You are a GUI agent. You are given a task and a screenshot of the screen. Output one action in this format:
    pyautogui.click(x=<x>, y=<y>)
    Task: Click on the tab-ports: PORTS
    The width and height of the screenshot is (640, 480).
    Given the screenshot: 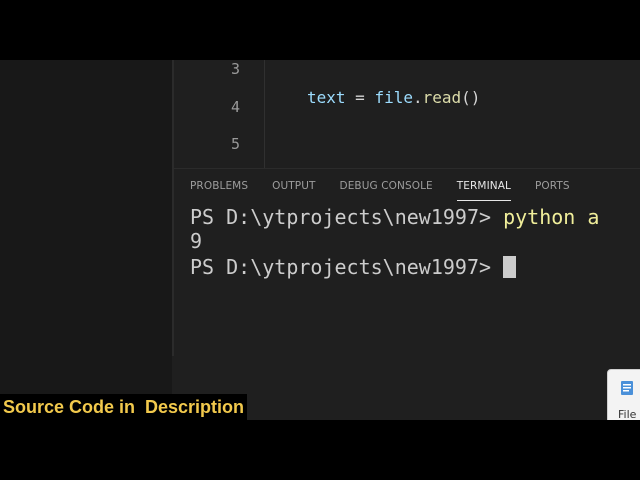 What is the action you would take?
    pyautogui.click(x=552, y=190)
    